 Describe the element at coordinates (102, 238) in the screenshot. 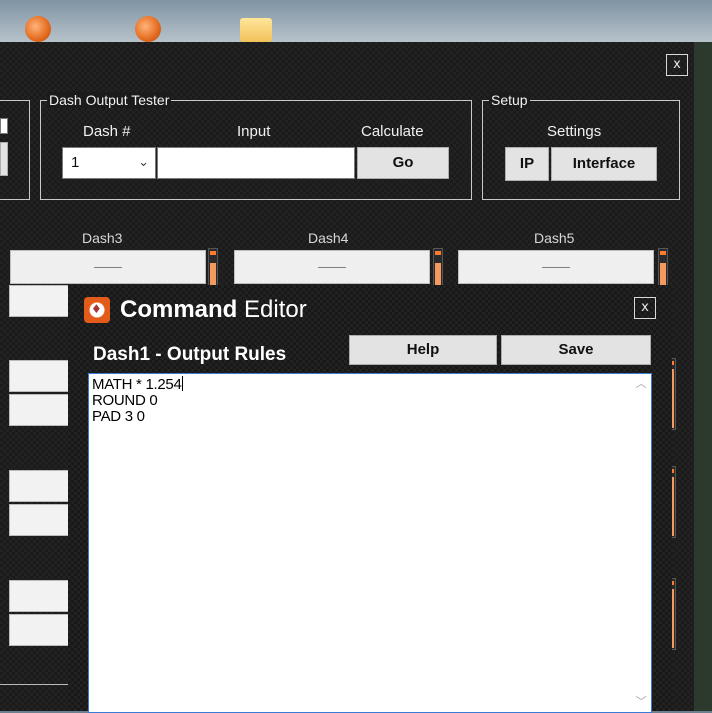

I see `dash3-label: Dash3` at that location.